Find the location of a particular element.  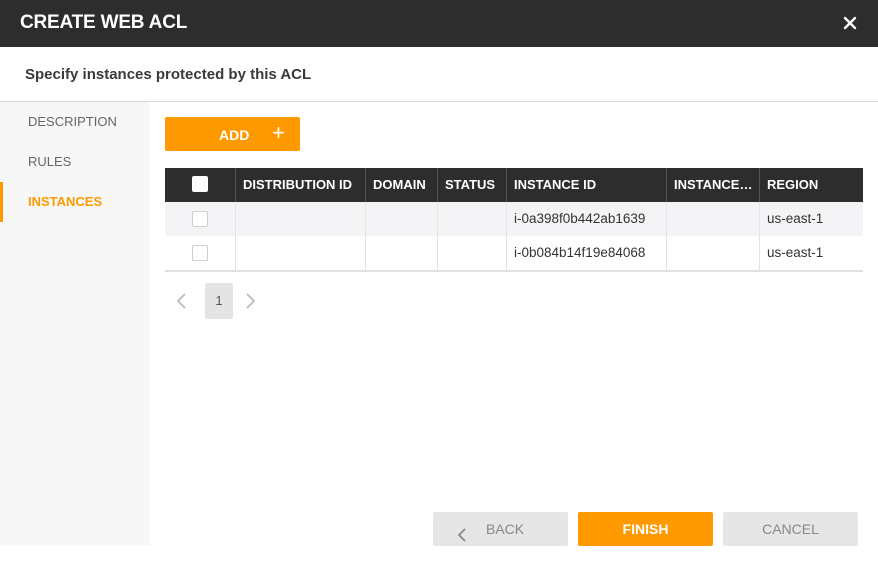

cancel-button: CANCEL is located at coordinates (790, 529).